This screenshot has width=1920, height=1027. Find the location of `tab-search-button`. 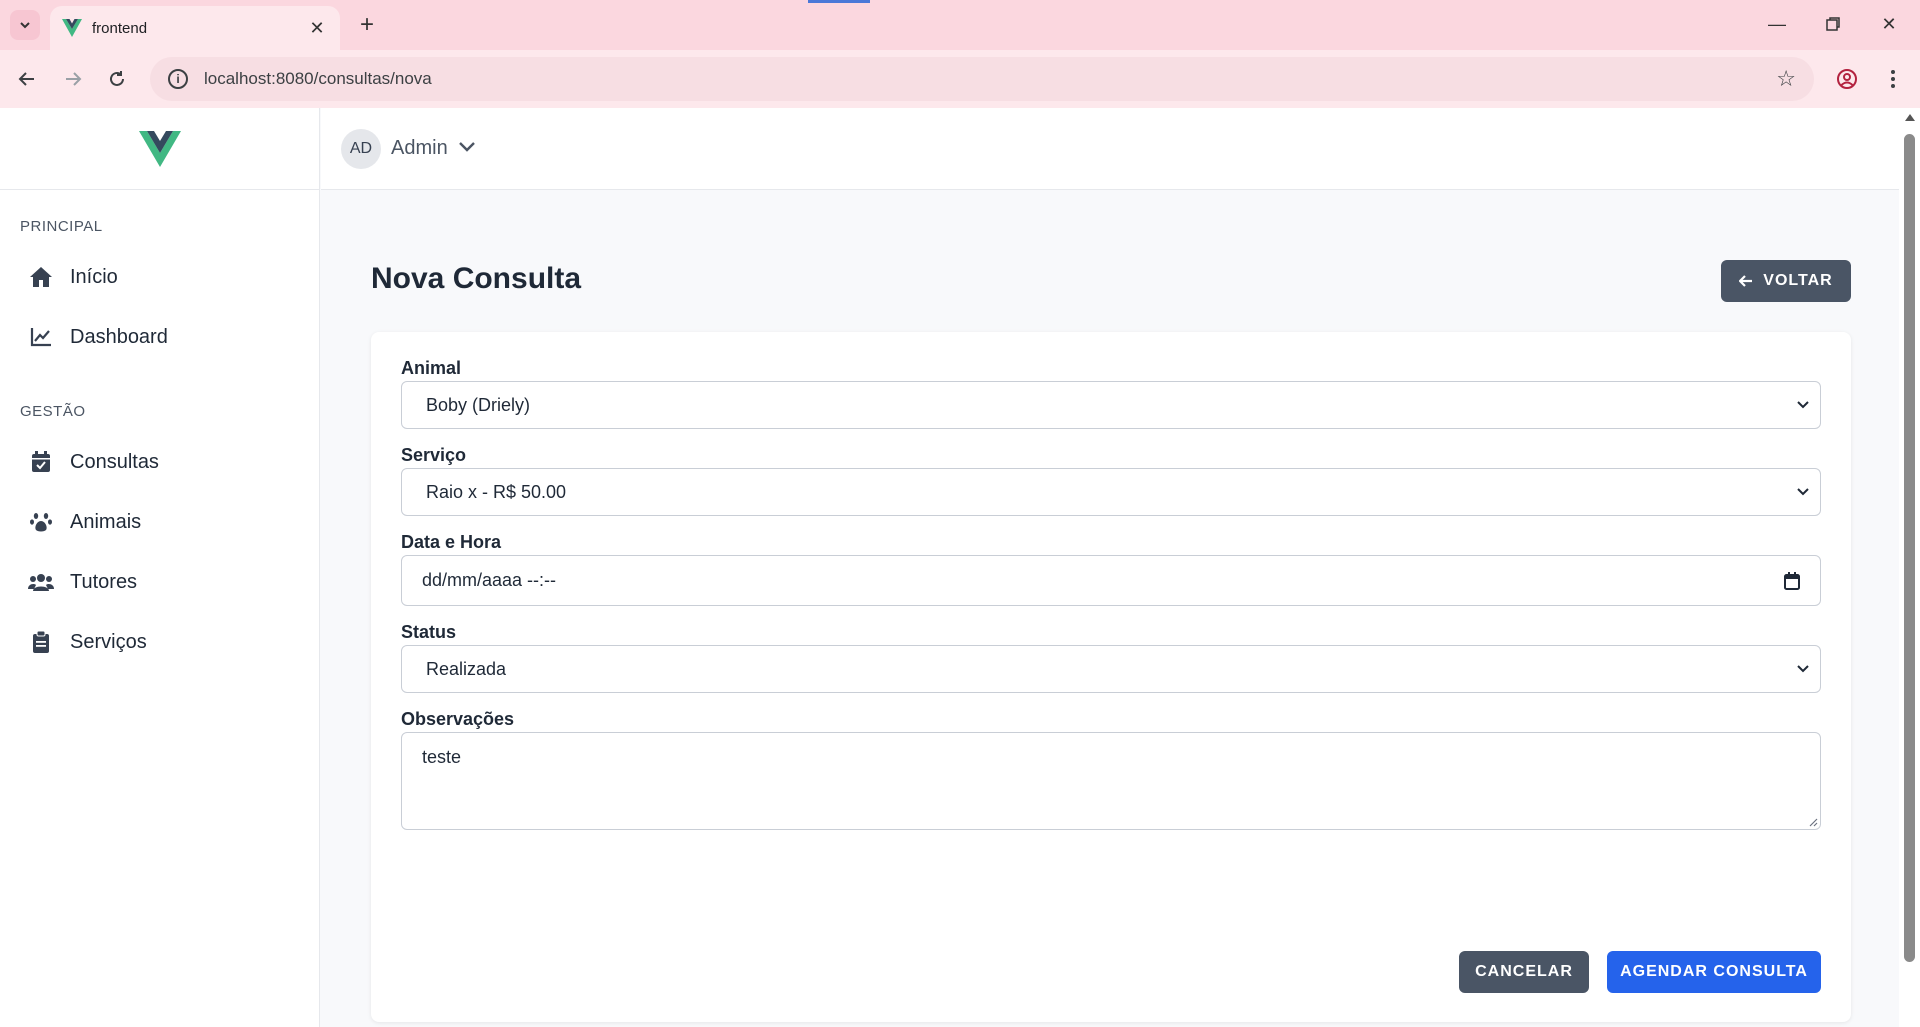

tab-search-button is located at coordinates (25, 25).